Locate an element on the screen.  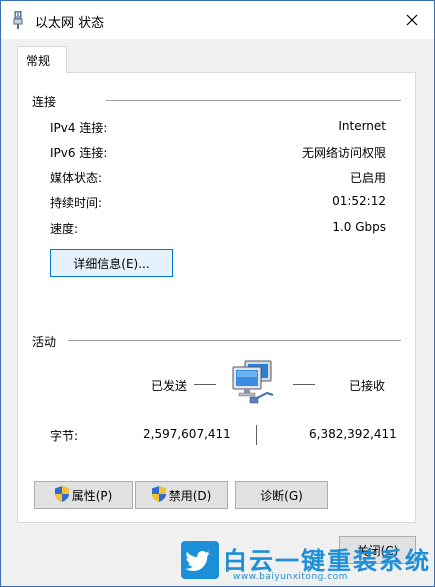
network-computers-icon is located at coordinates (252, 381).